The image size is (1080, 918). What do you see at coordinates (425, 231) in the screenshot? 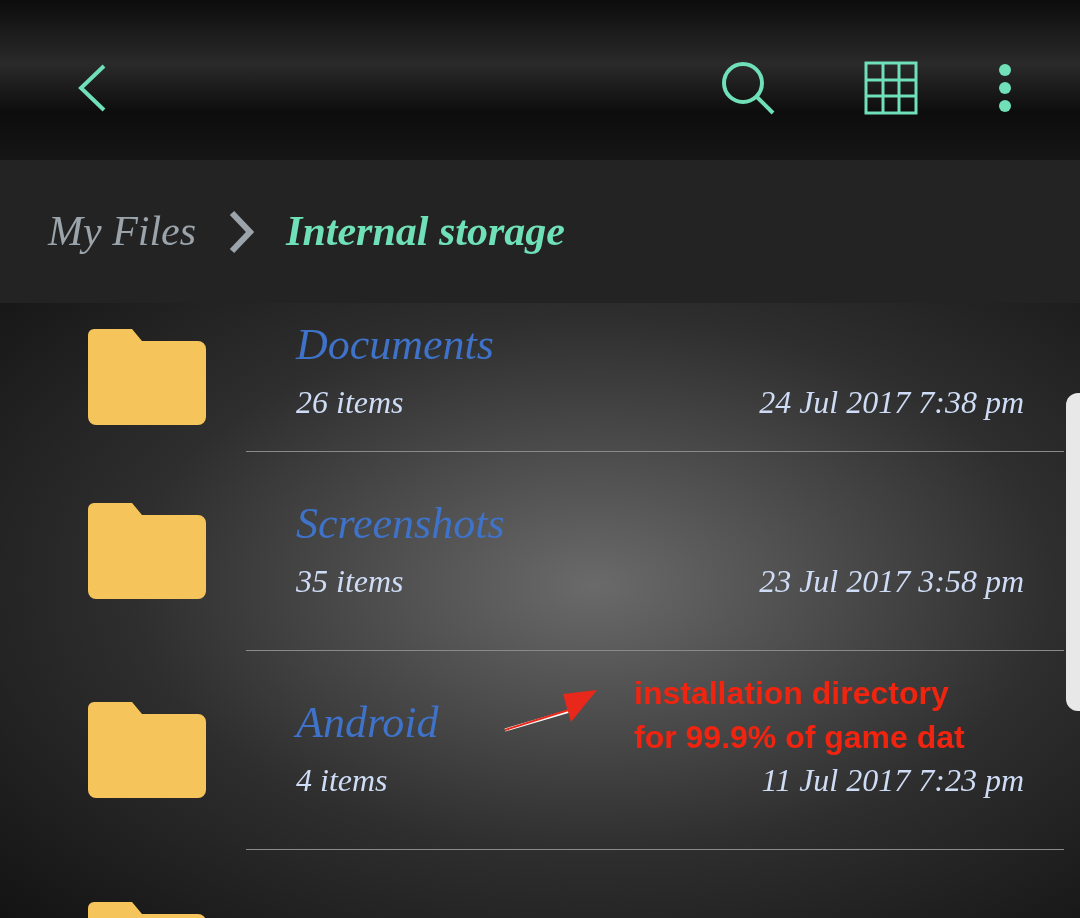
I see `breadcrumb-item: Internal storage` at bounding box center [425, 231].